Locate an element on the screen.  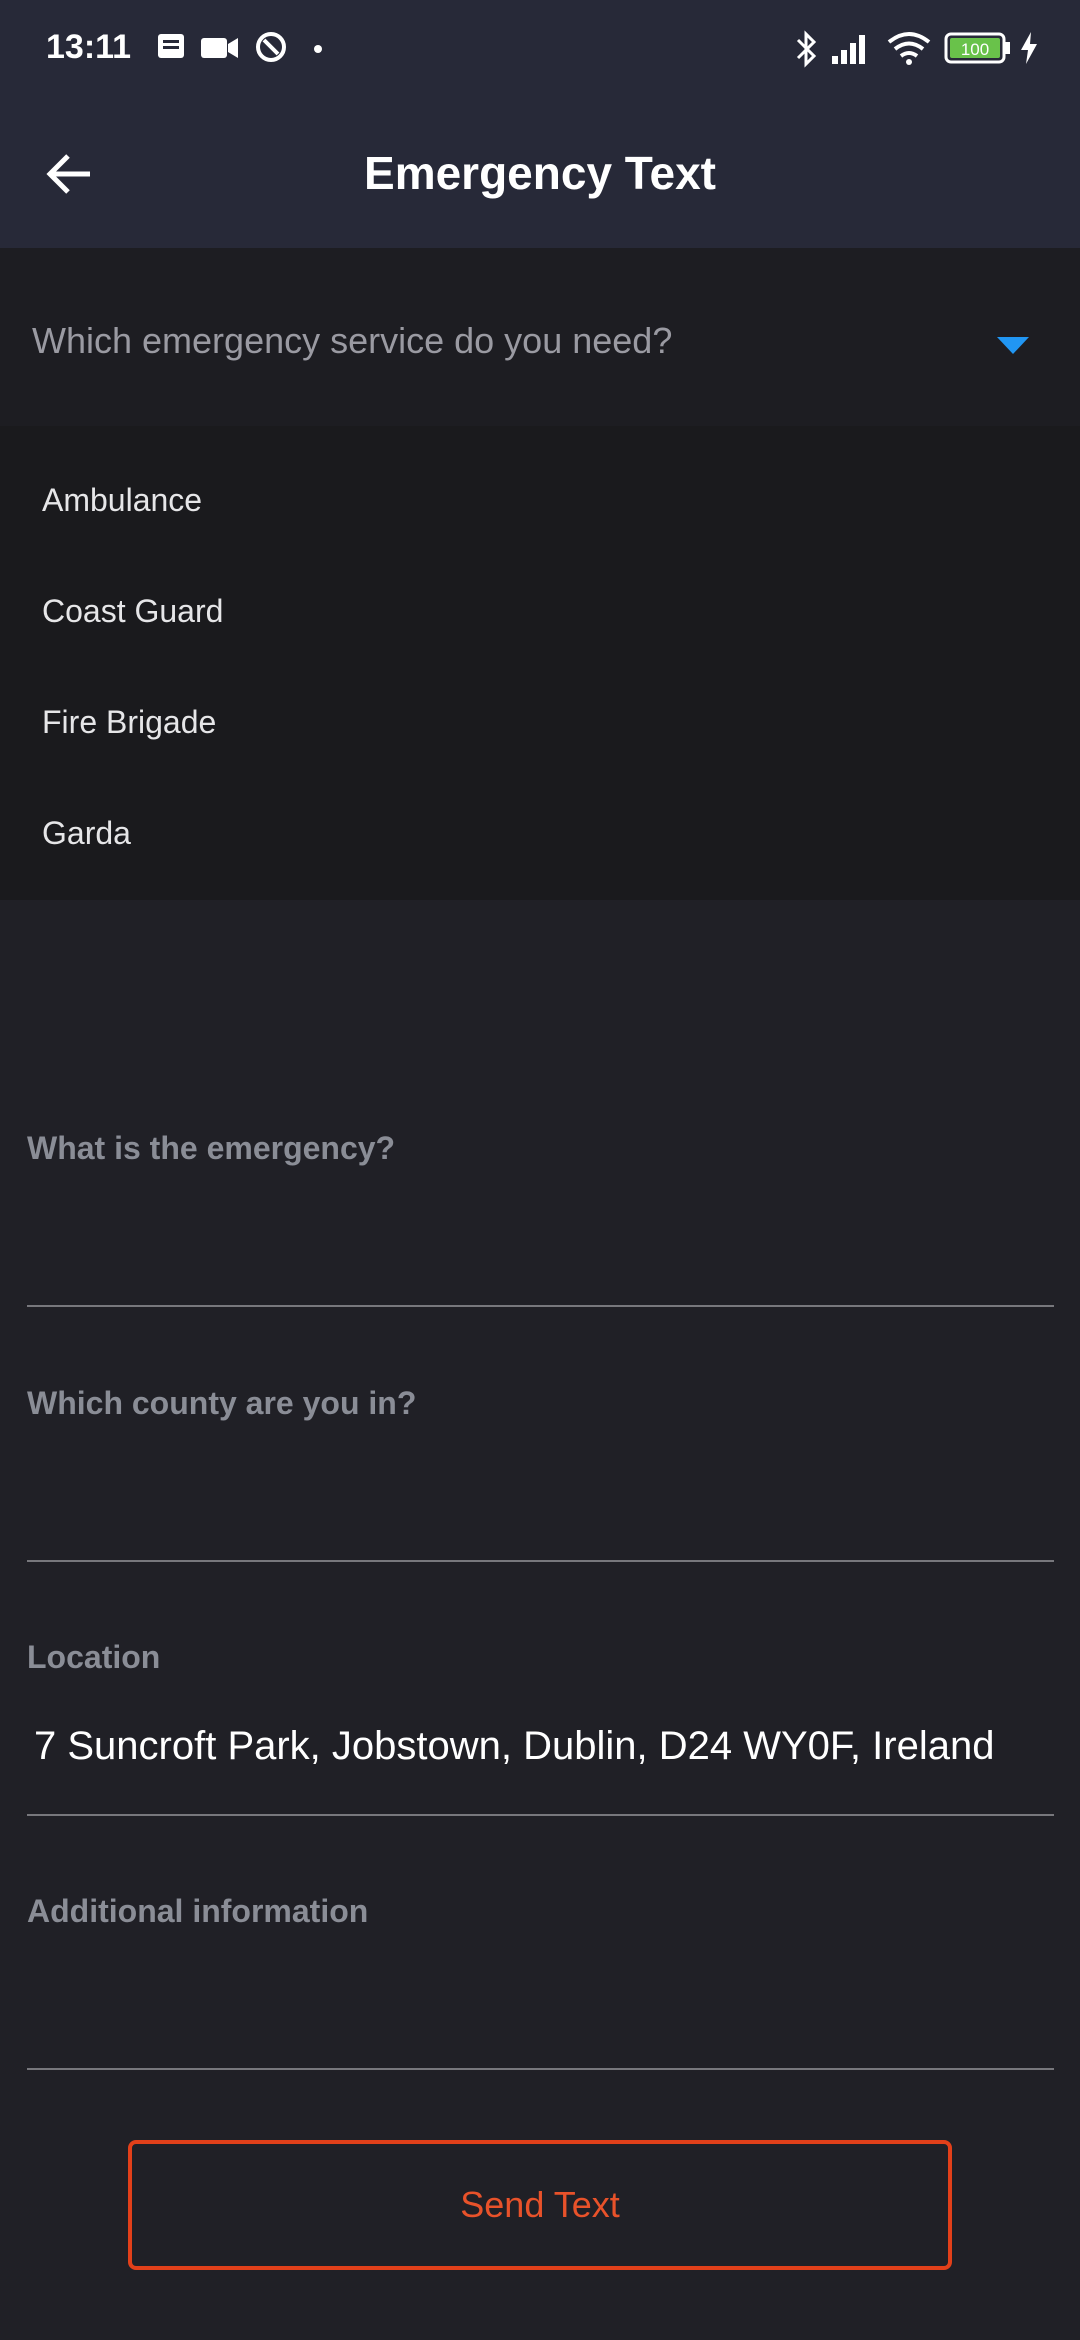
emergency-input is located at coordinates (544, 1250).